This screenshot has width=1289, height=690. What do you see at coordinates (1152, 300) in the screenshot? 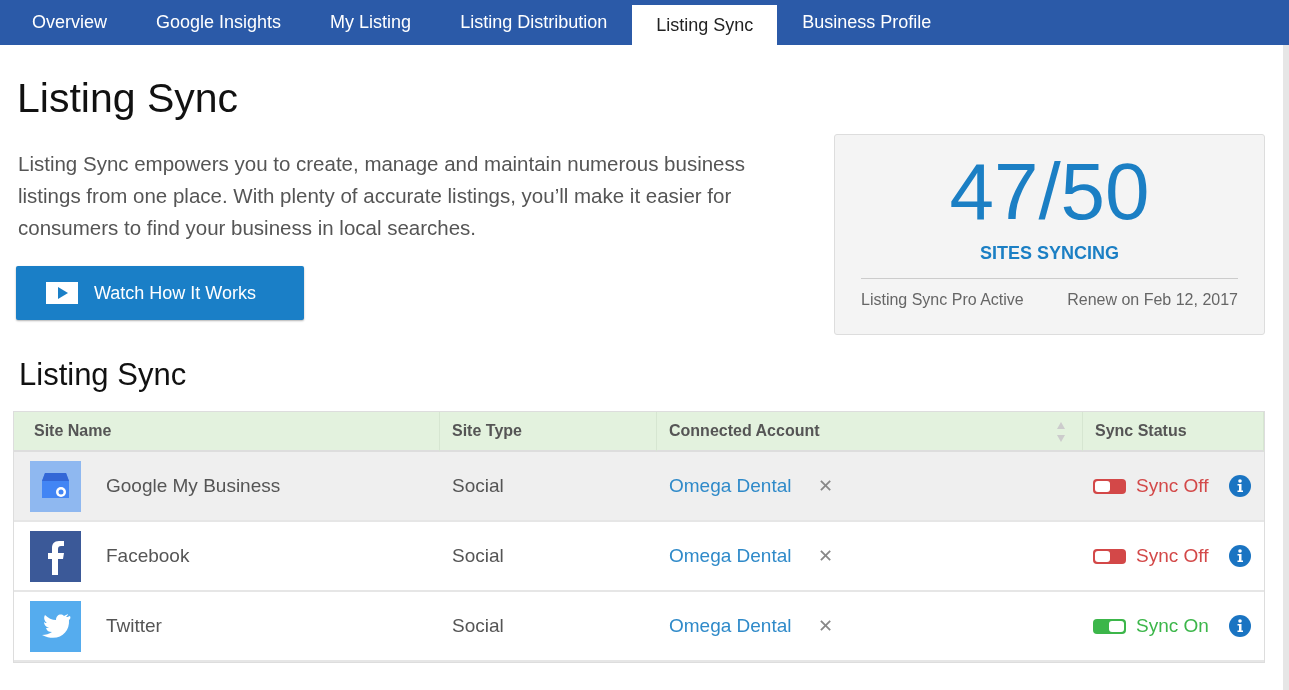
I see `renewal-date: Renew on Feb 12, 2017` at bounding box center [1152, 300].